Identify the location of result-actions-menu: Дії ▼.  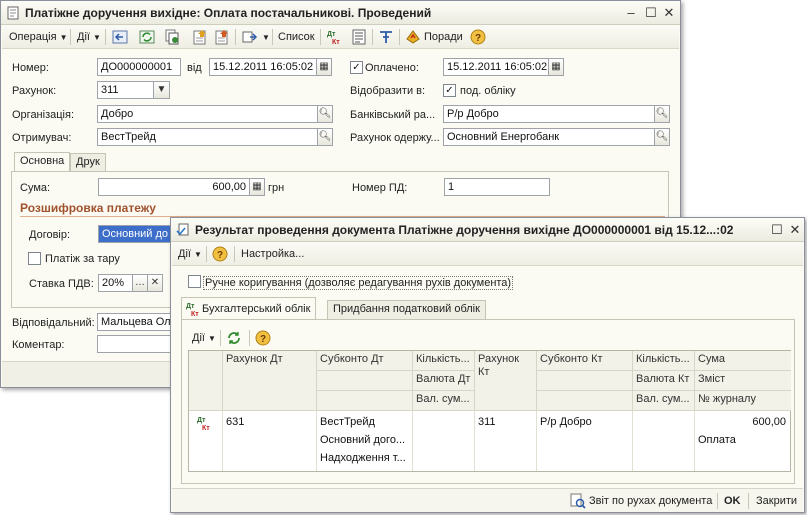
(190, 254).